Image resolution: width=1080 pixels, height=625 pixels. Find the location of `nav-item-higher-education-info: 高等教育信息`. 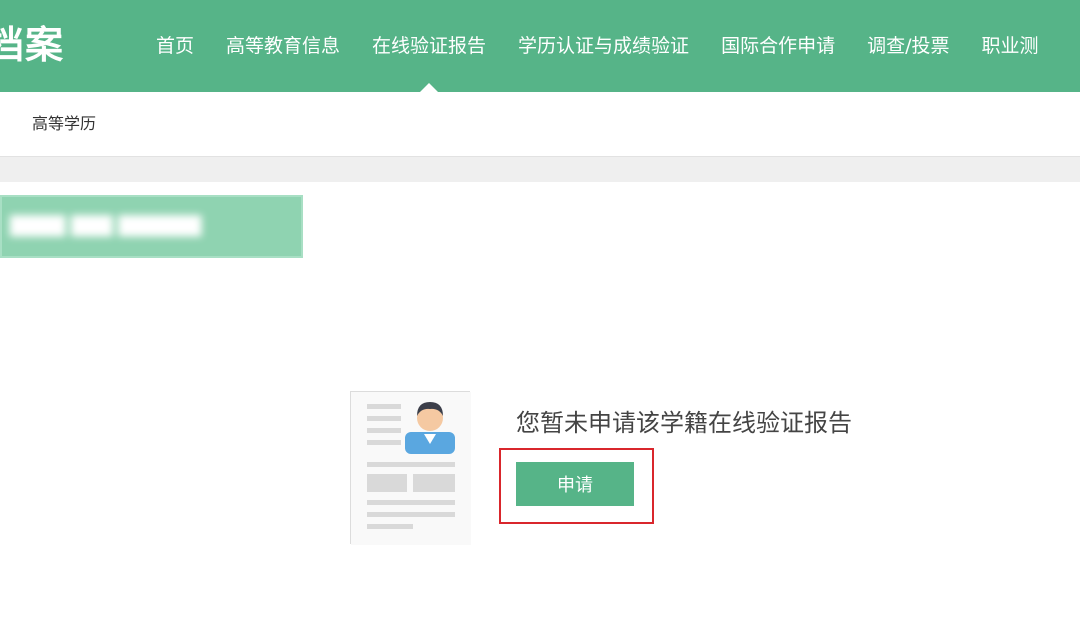

nav-item-higher-education-info: 高等教育信息 is located at coordinates (283, 46).